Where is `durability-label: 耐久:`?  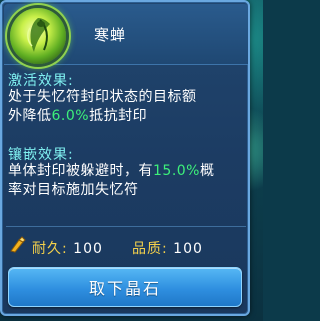
durability-label: 耐久: is located at coordinates (50, 249).